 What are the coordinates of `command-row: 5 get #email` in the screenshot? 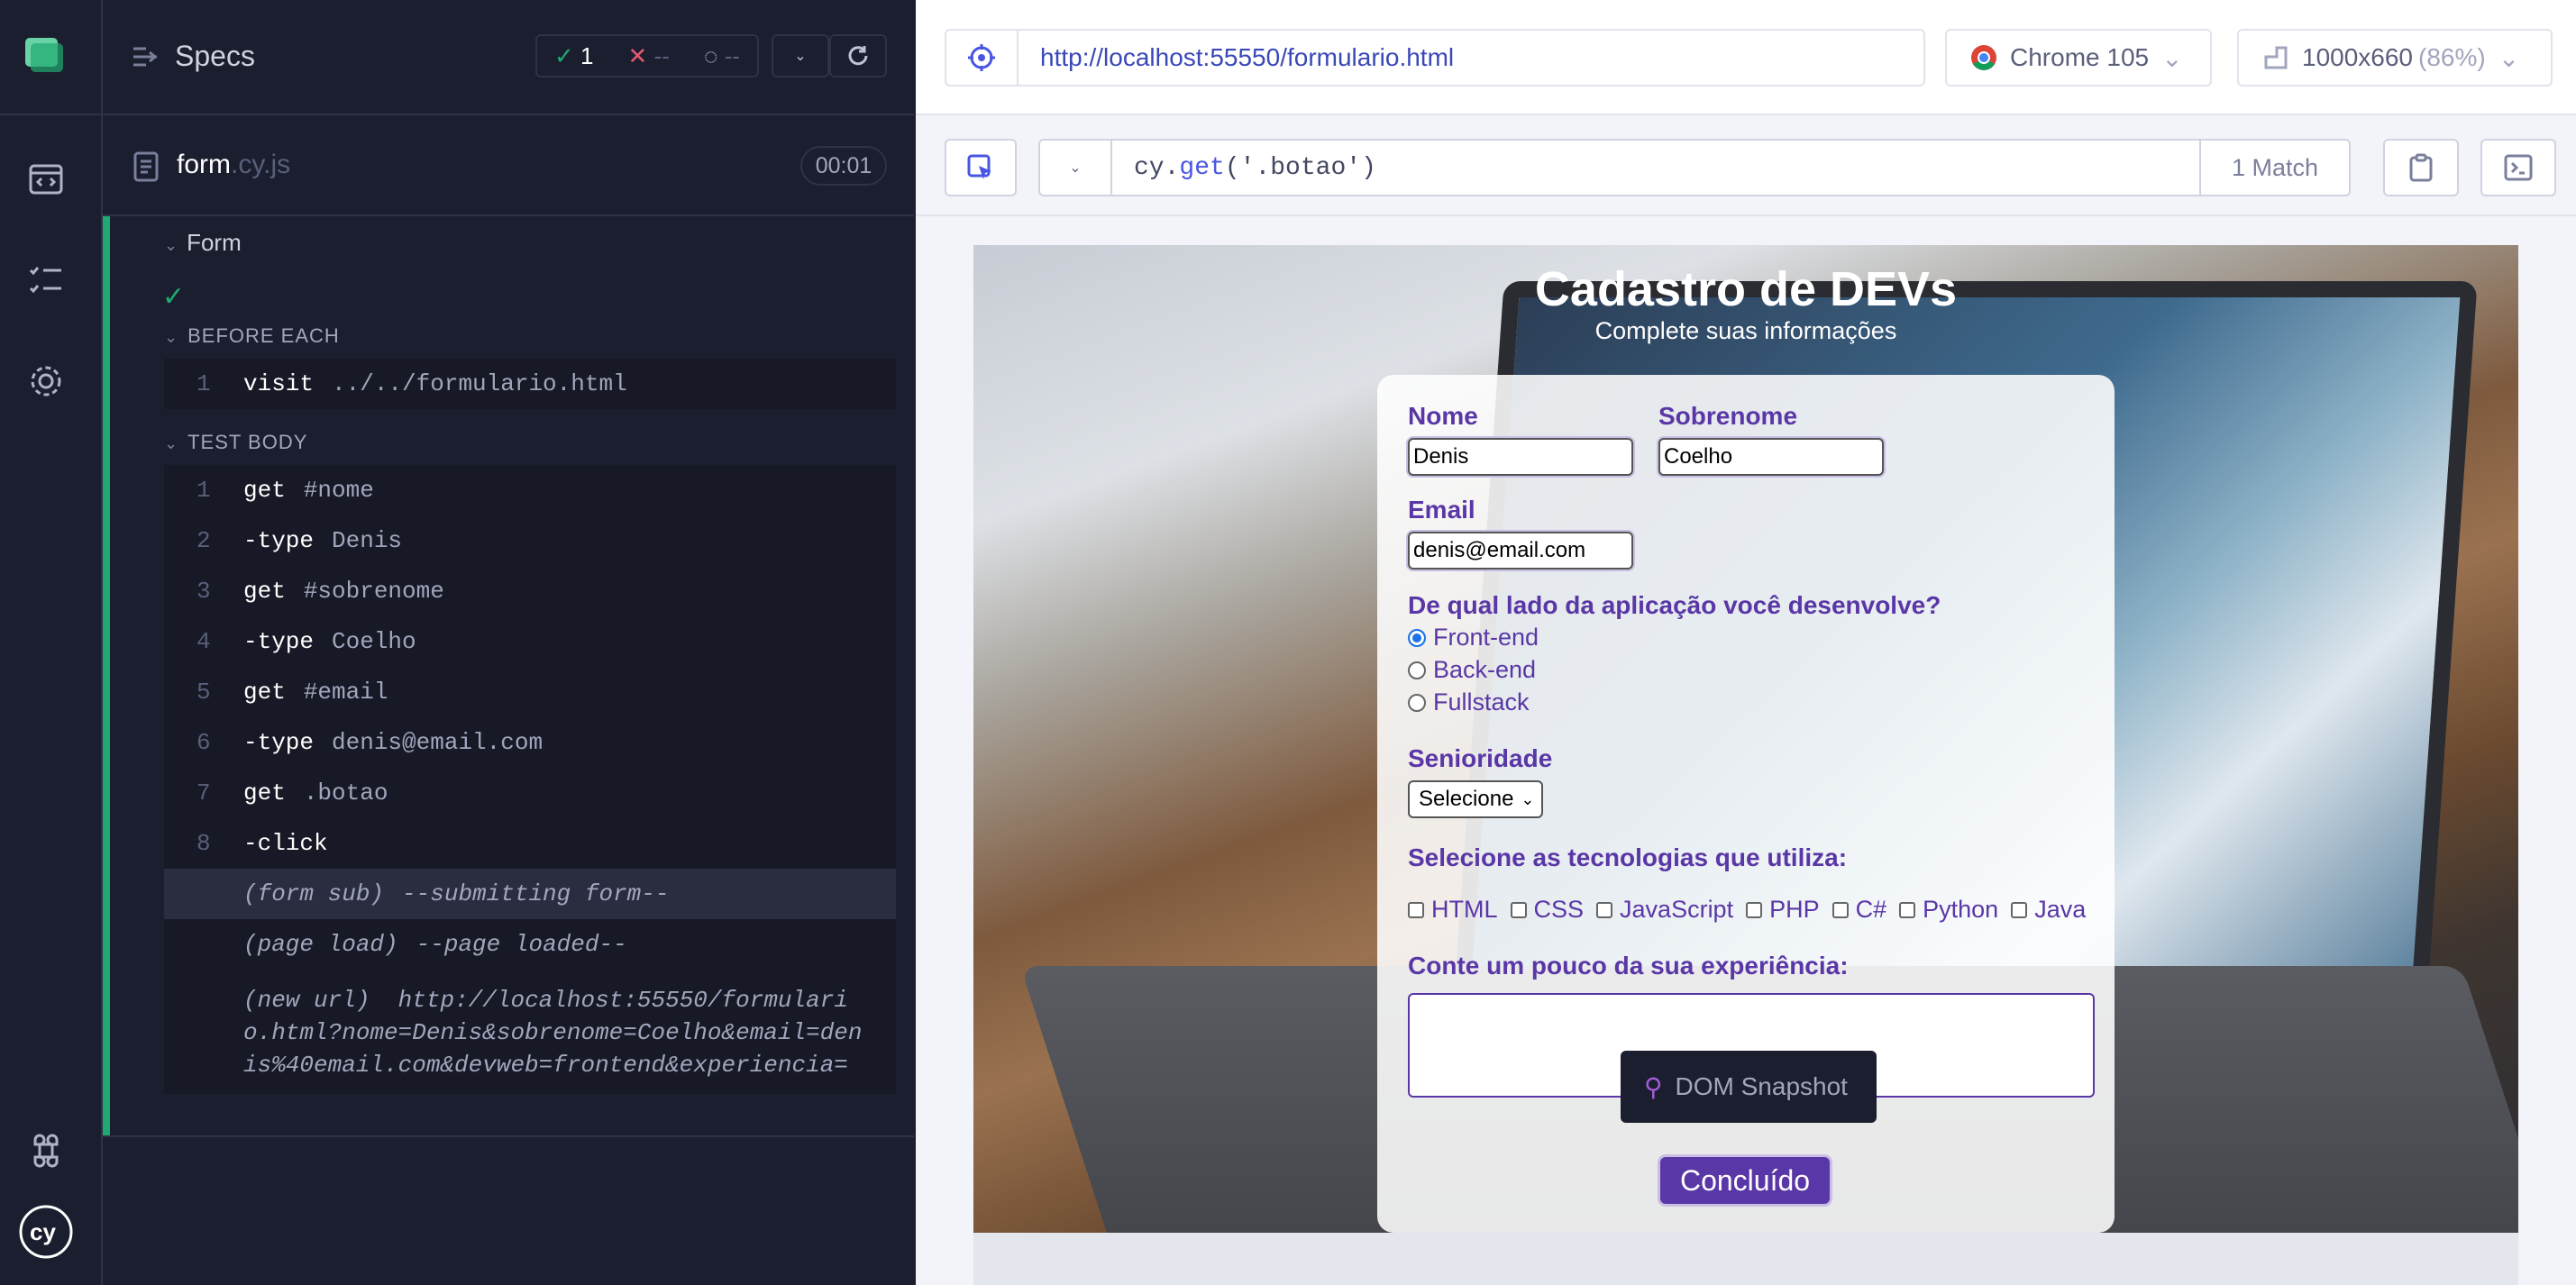 It's located at (530, 692).